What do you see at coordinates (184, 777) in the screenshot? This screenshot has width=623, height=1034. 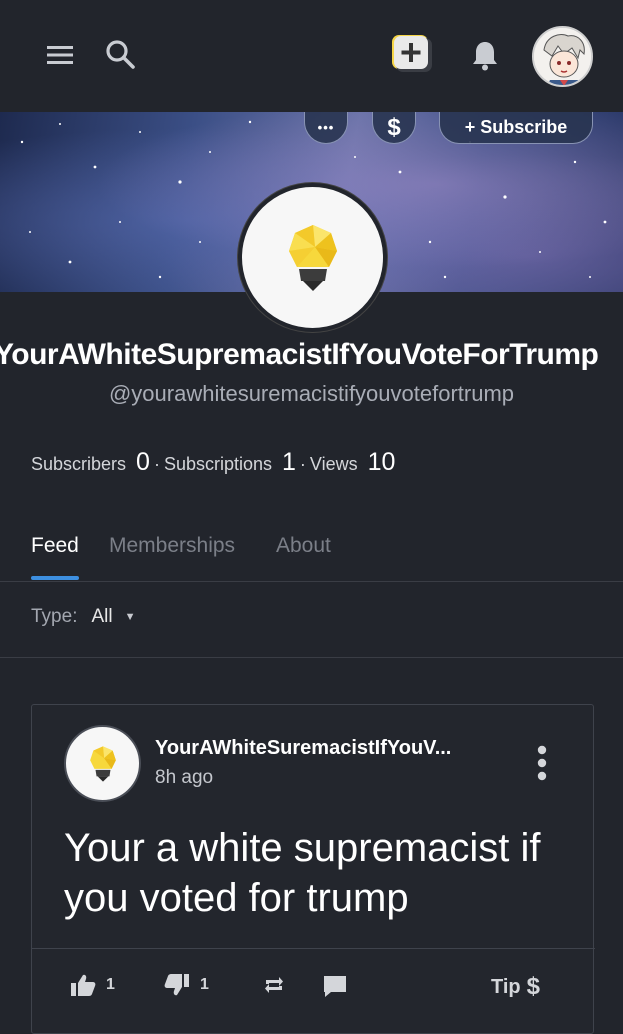 I see `post-timestamp: 8h ago` at bounding box center [184, 777].